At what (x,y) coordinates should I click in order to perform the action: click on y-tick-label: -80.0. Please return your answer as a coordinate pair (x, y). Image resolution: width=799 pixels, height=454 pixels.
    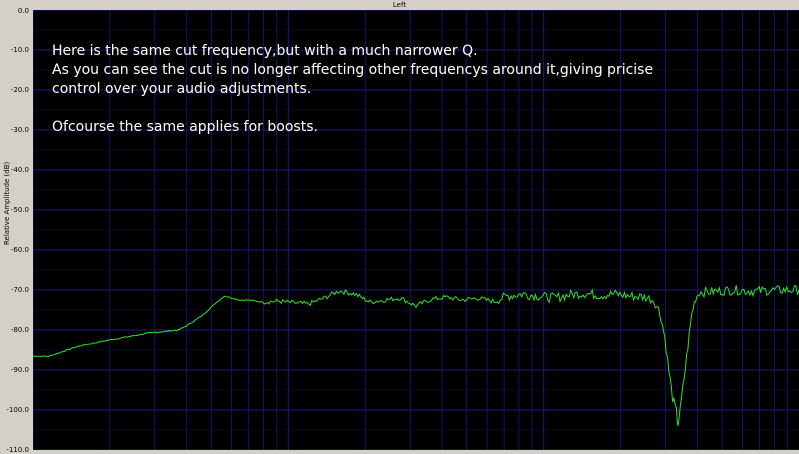
    Looking at the image, I should click on (19, 330).